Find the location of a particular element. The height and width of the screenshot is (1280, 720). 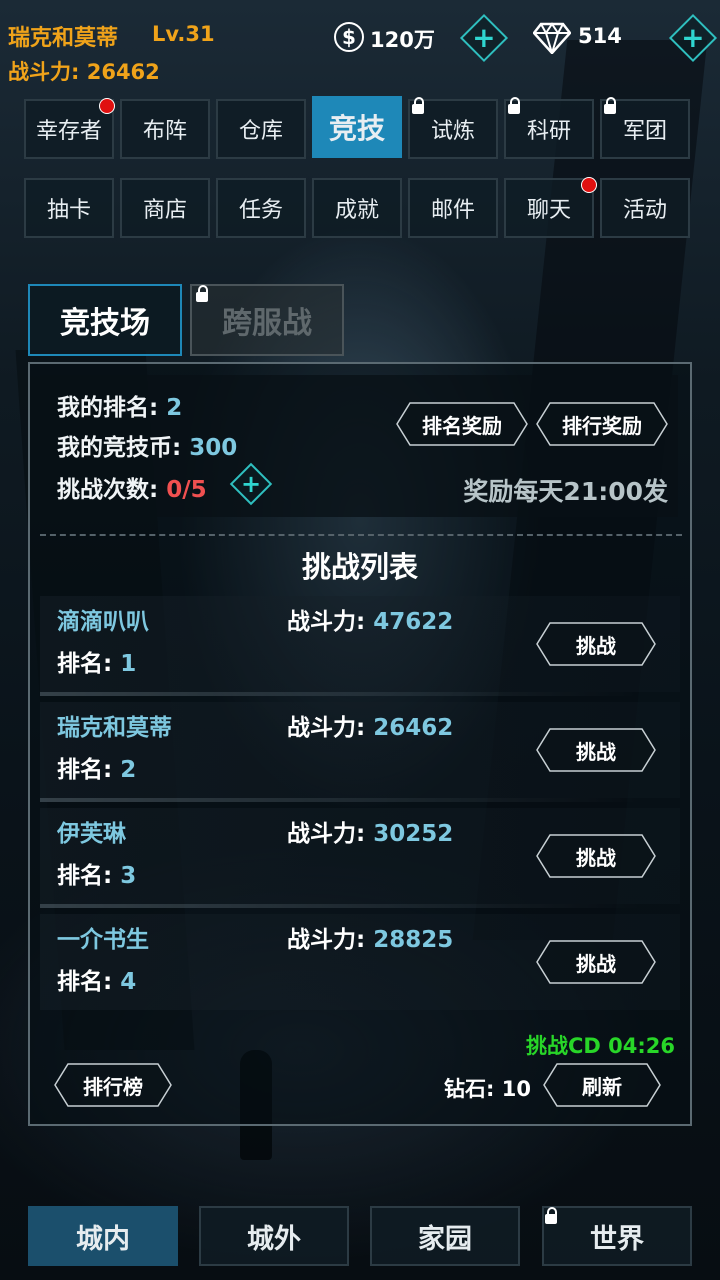

nav-world: 世界 is located at coordinates (617, 1236).